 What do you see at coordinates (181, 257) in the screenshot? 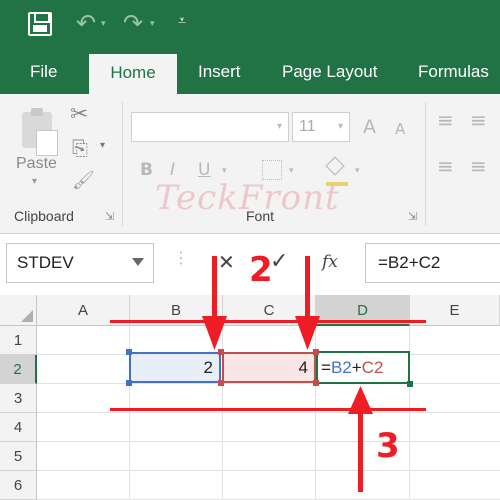
I see `formula-bar-grip-icon: ⋮` at bounding box center [181, 257].